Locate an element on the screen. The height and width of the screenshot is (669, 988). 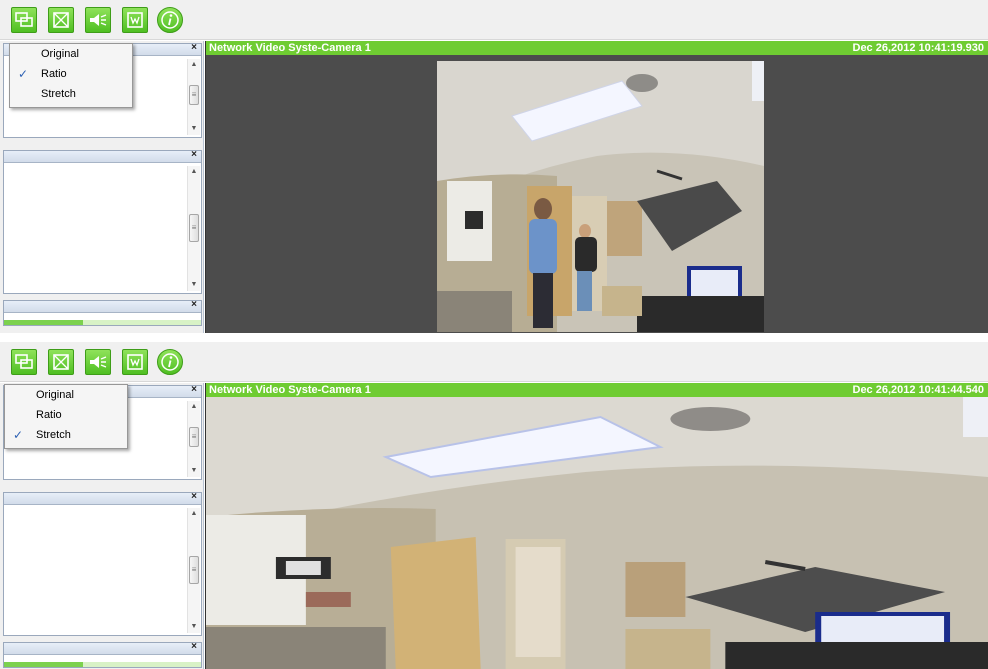
video-timestamp: Dec 26,2012 10:41:44.540 is located at coordinates (918, 390).